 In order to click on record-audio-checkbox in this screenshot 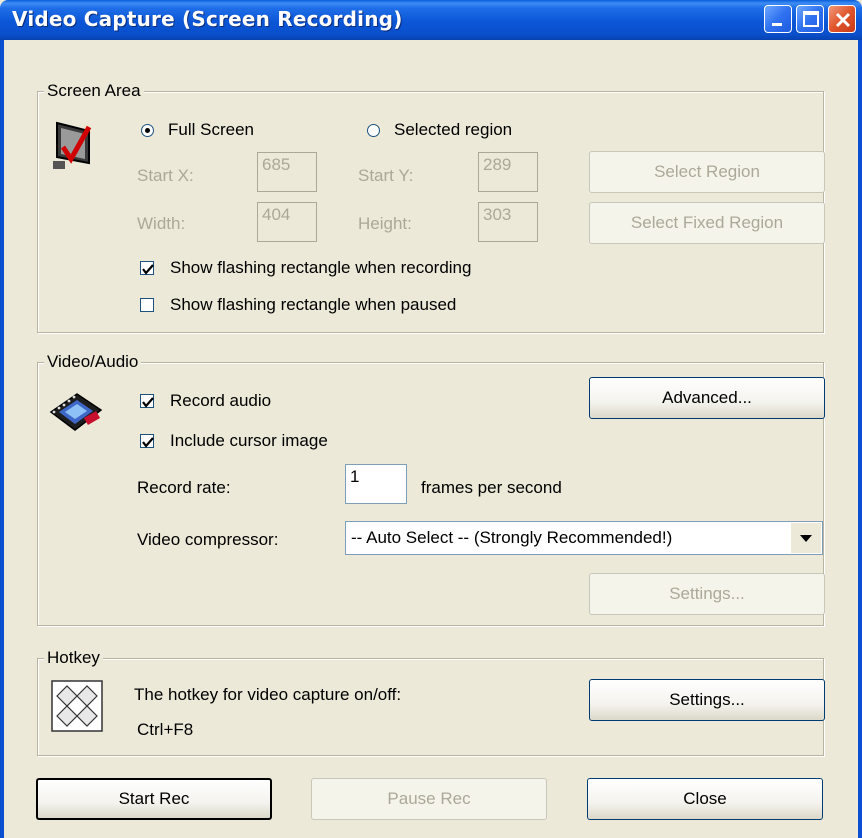, I will do `click(147, 401)`.